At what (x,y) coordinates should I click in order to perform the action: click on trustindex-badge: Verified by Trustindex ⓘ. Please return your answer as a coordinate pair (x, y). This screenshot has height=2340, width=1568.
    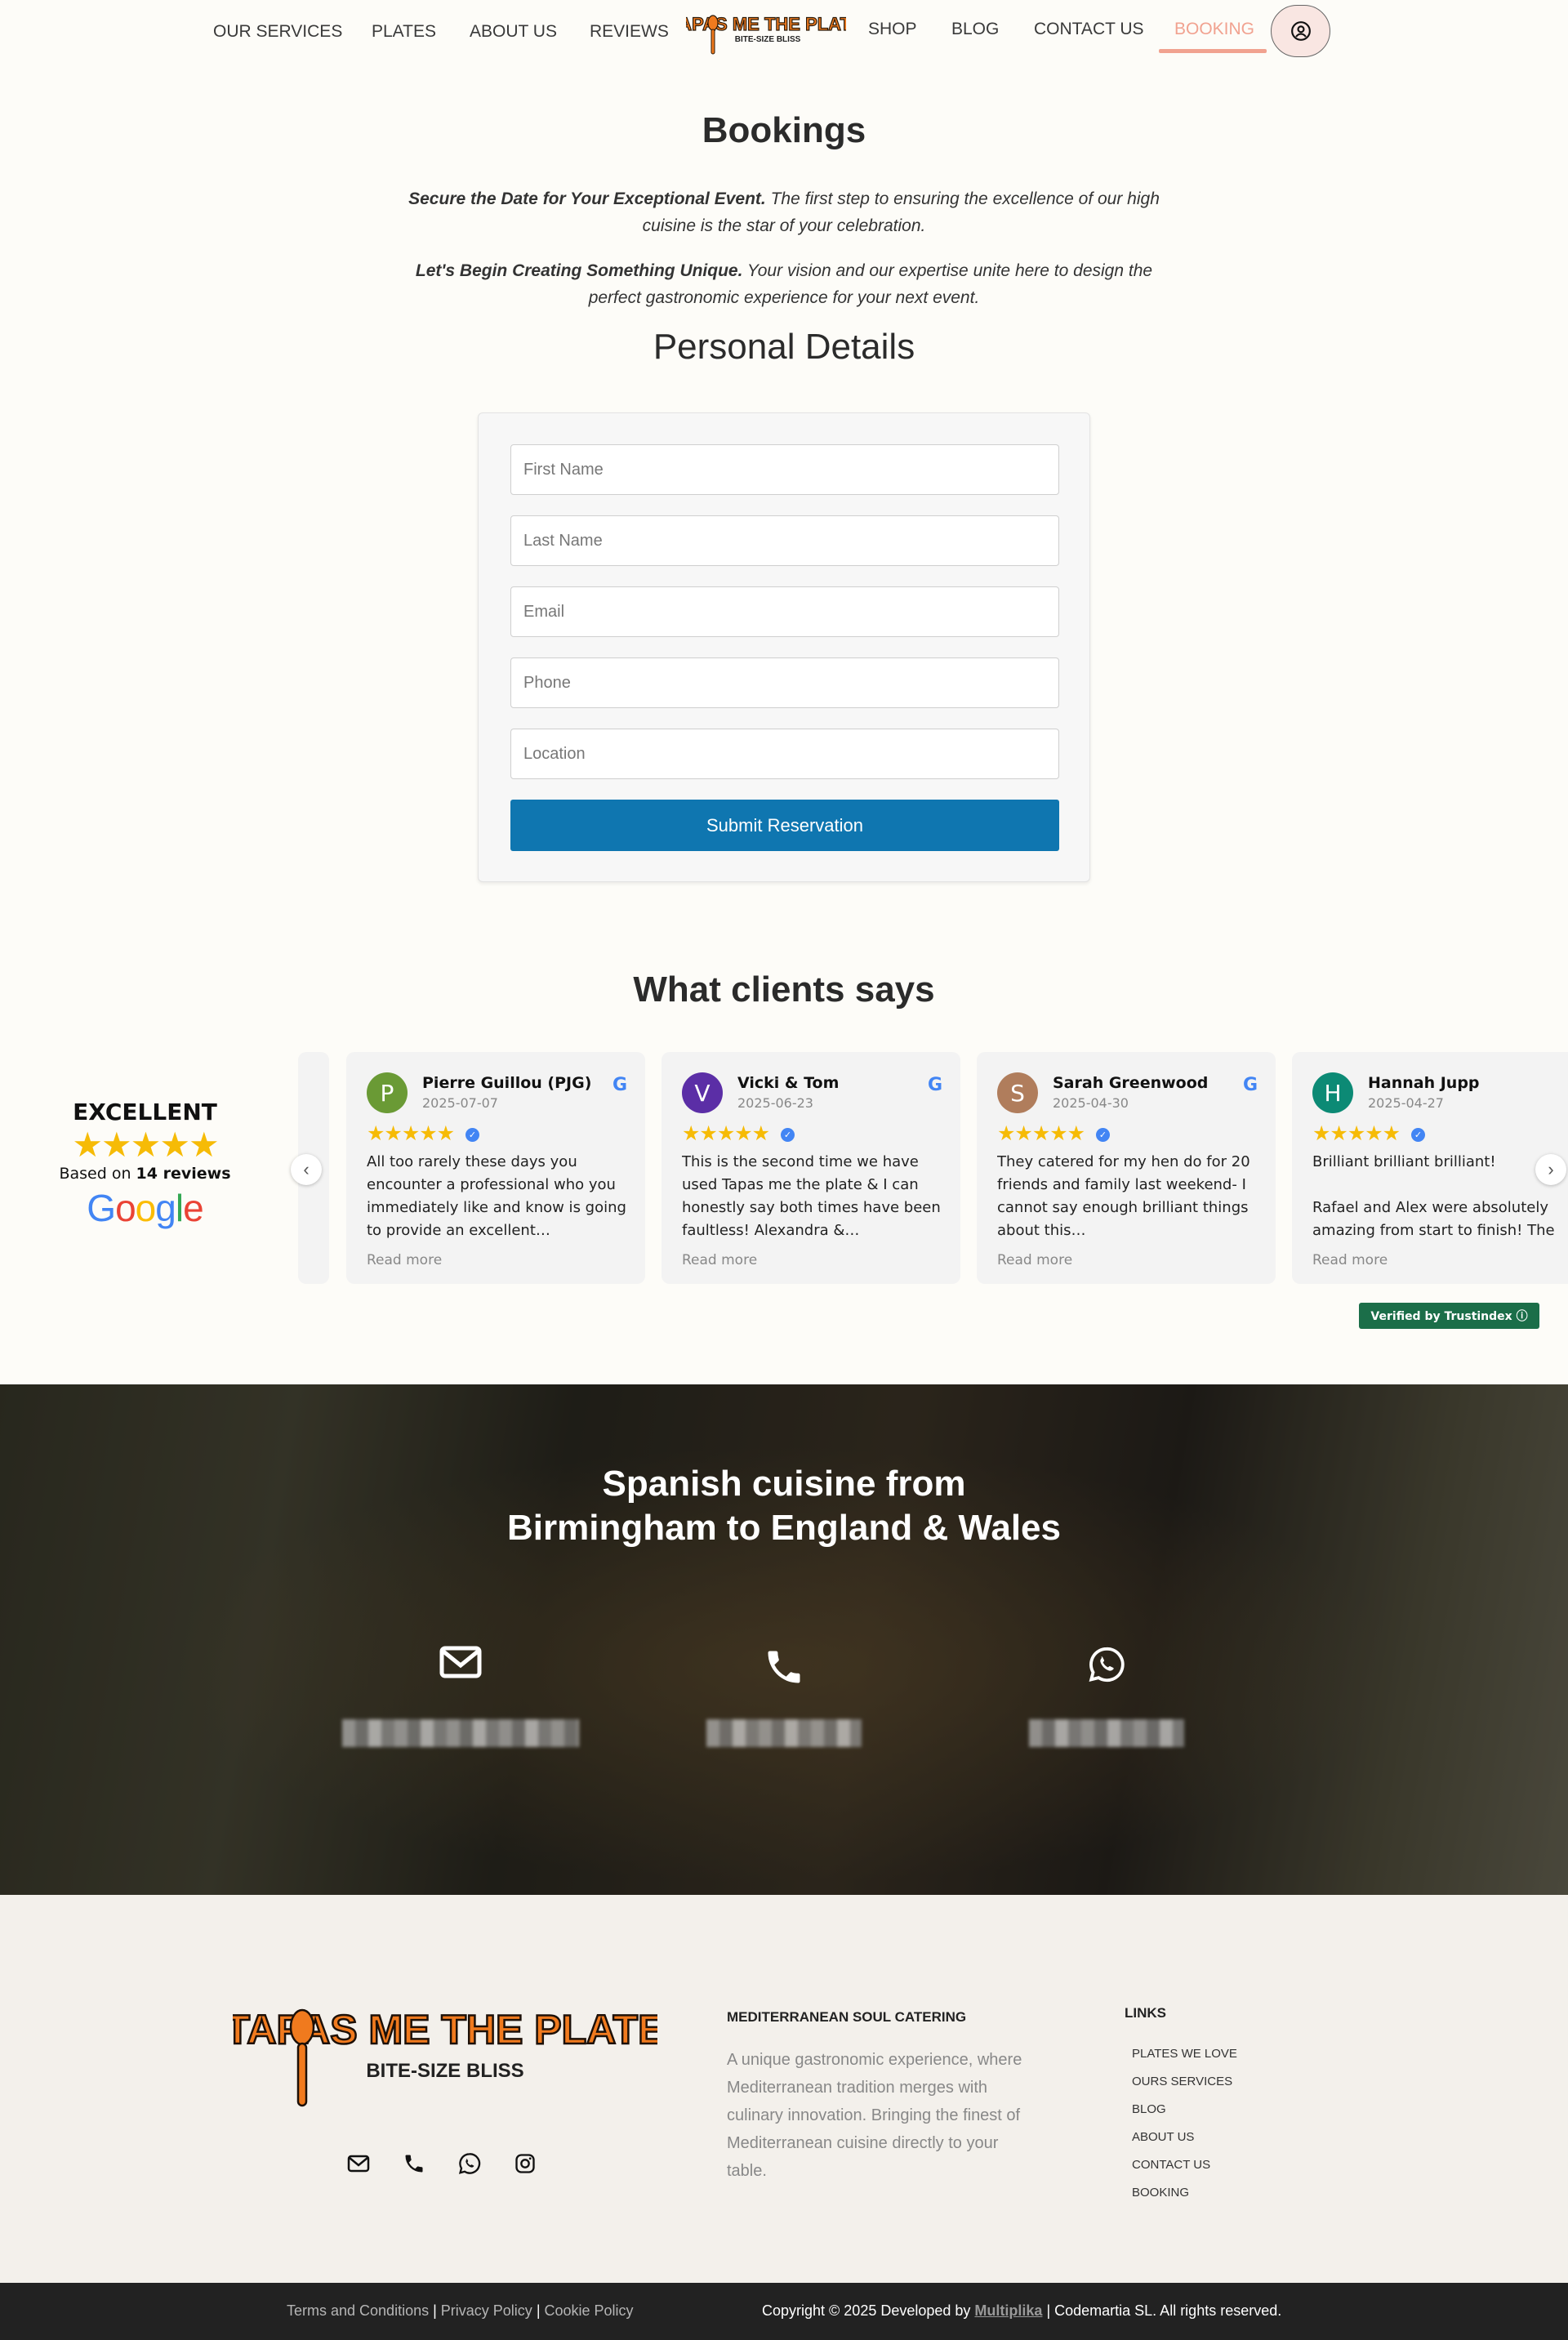
    Looking at the image, I should click on (1449, 1316).